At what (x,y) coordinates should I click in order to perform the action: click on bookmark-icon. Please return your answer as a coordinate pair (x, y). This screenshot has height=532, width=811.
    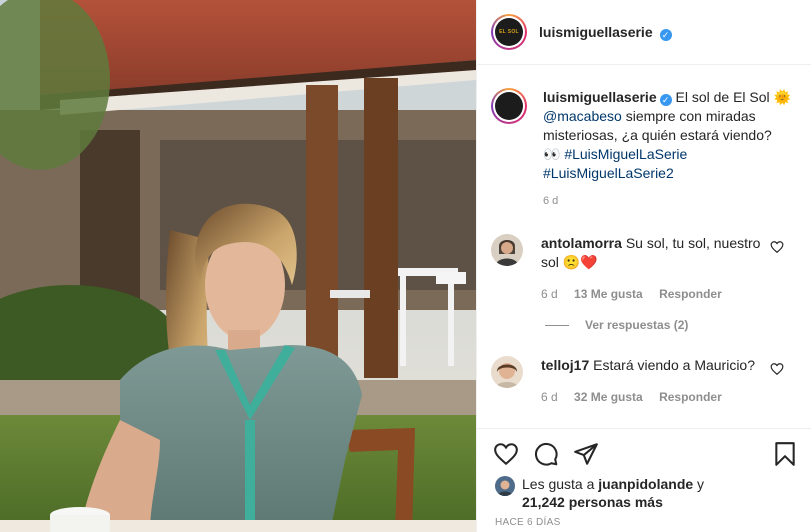
    Looking at the image, I should click on (785, 454).